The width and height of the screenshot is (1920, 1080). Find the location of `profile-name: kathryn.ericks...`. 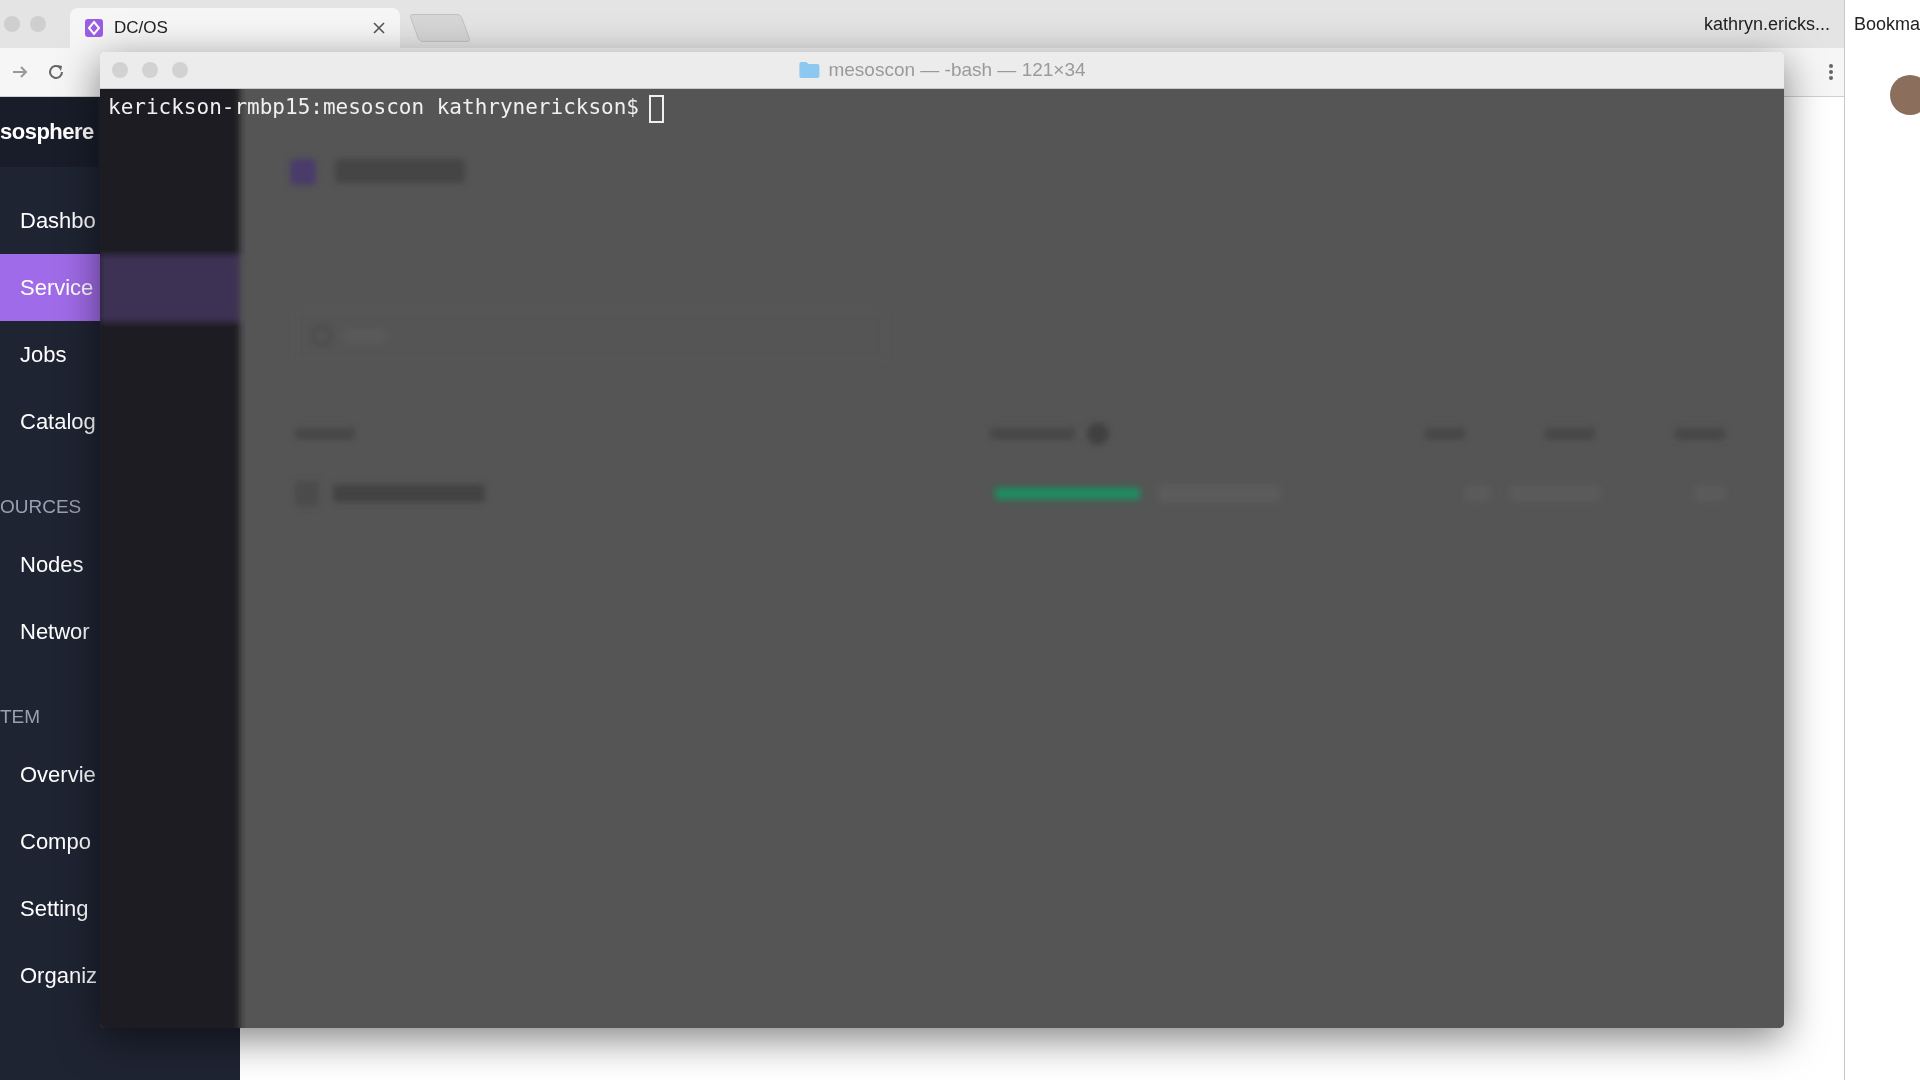

profile-name: kathryn.ericks... is located at coordinates (1773, 24).